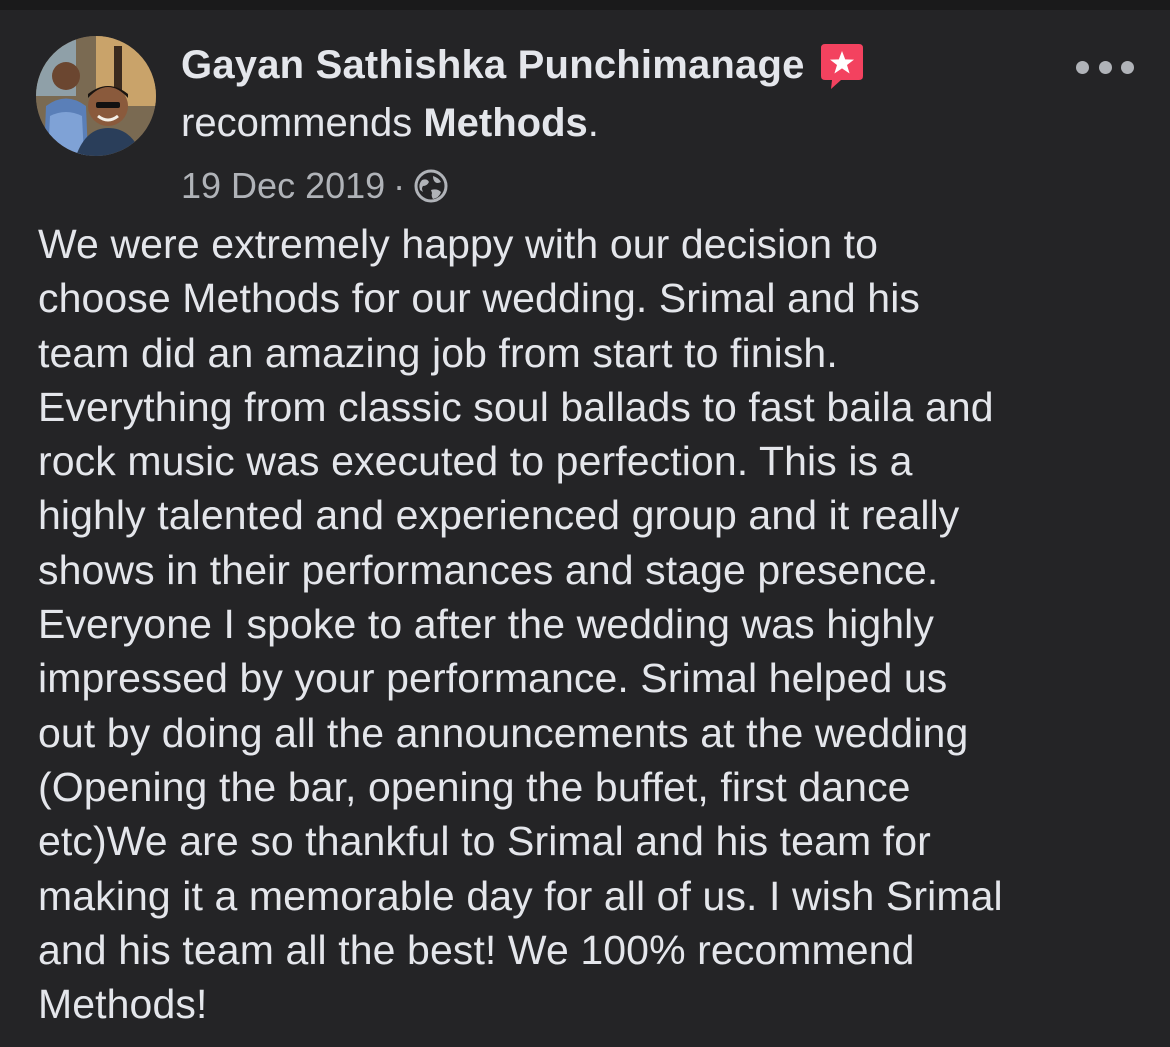  I want to click on more-options-button, so click(1105, 67).